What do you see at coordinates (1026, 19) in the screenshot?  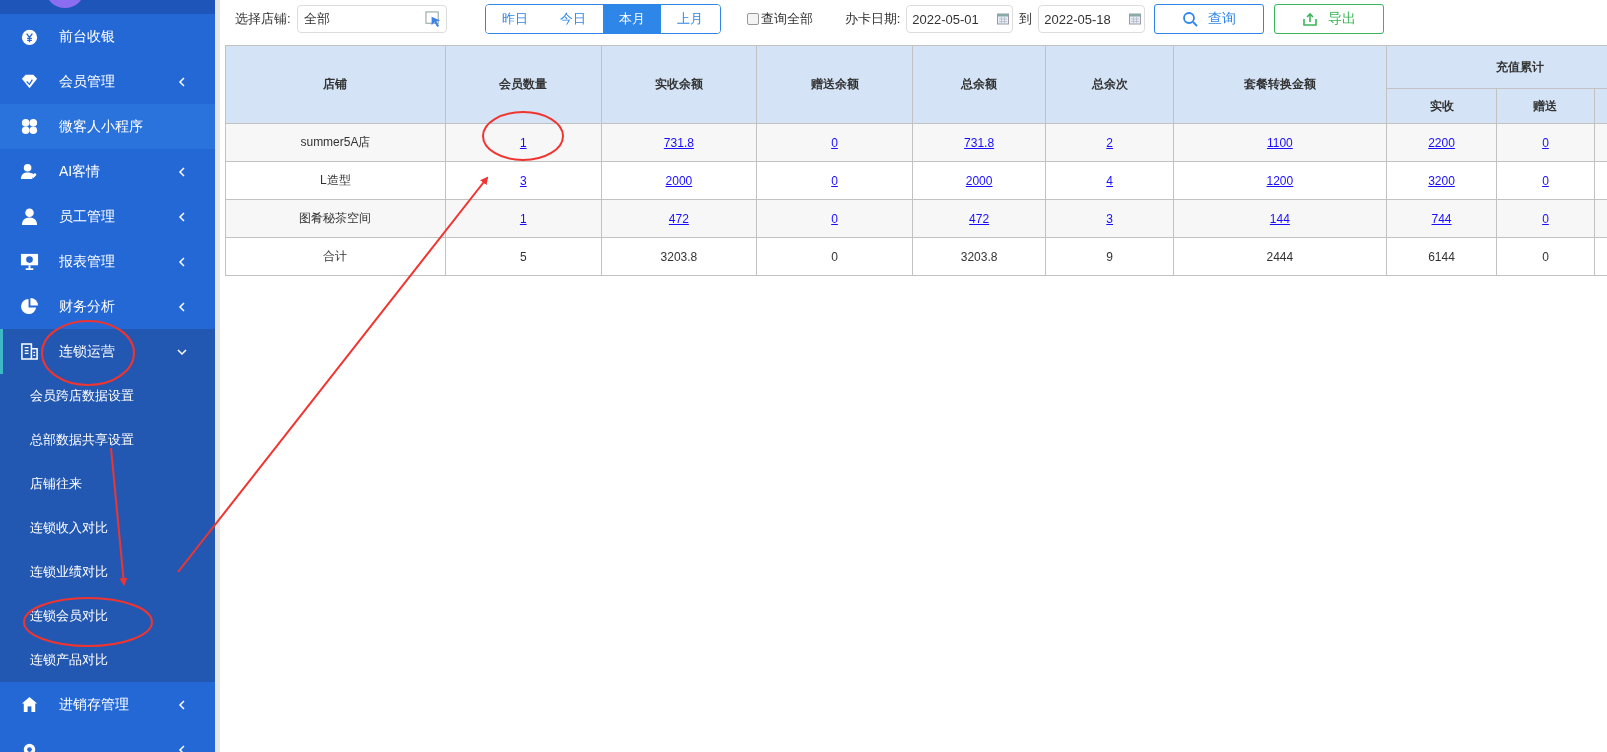 I see `date-separator: 到` at bounding box center [1026, 19].